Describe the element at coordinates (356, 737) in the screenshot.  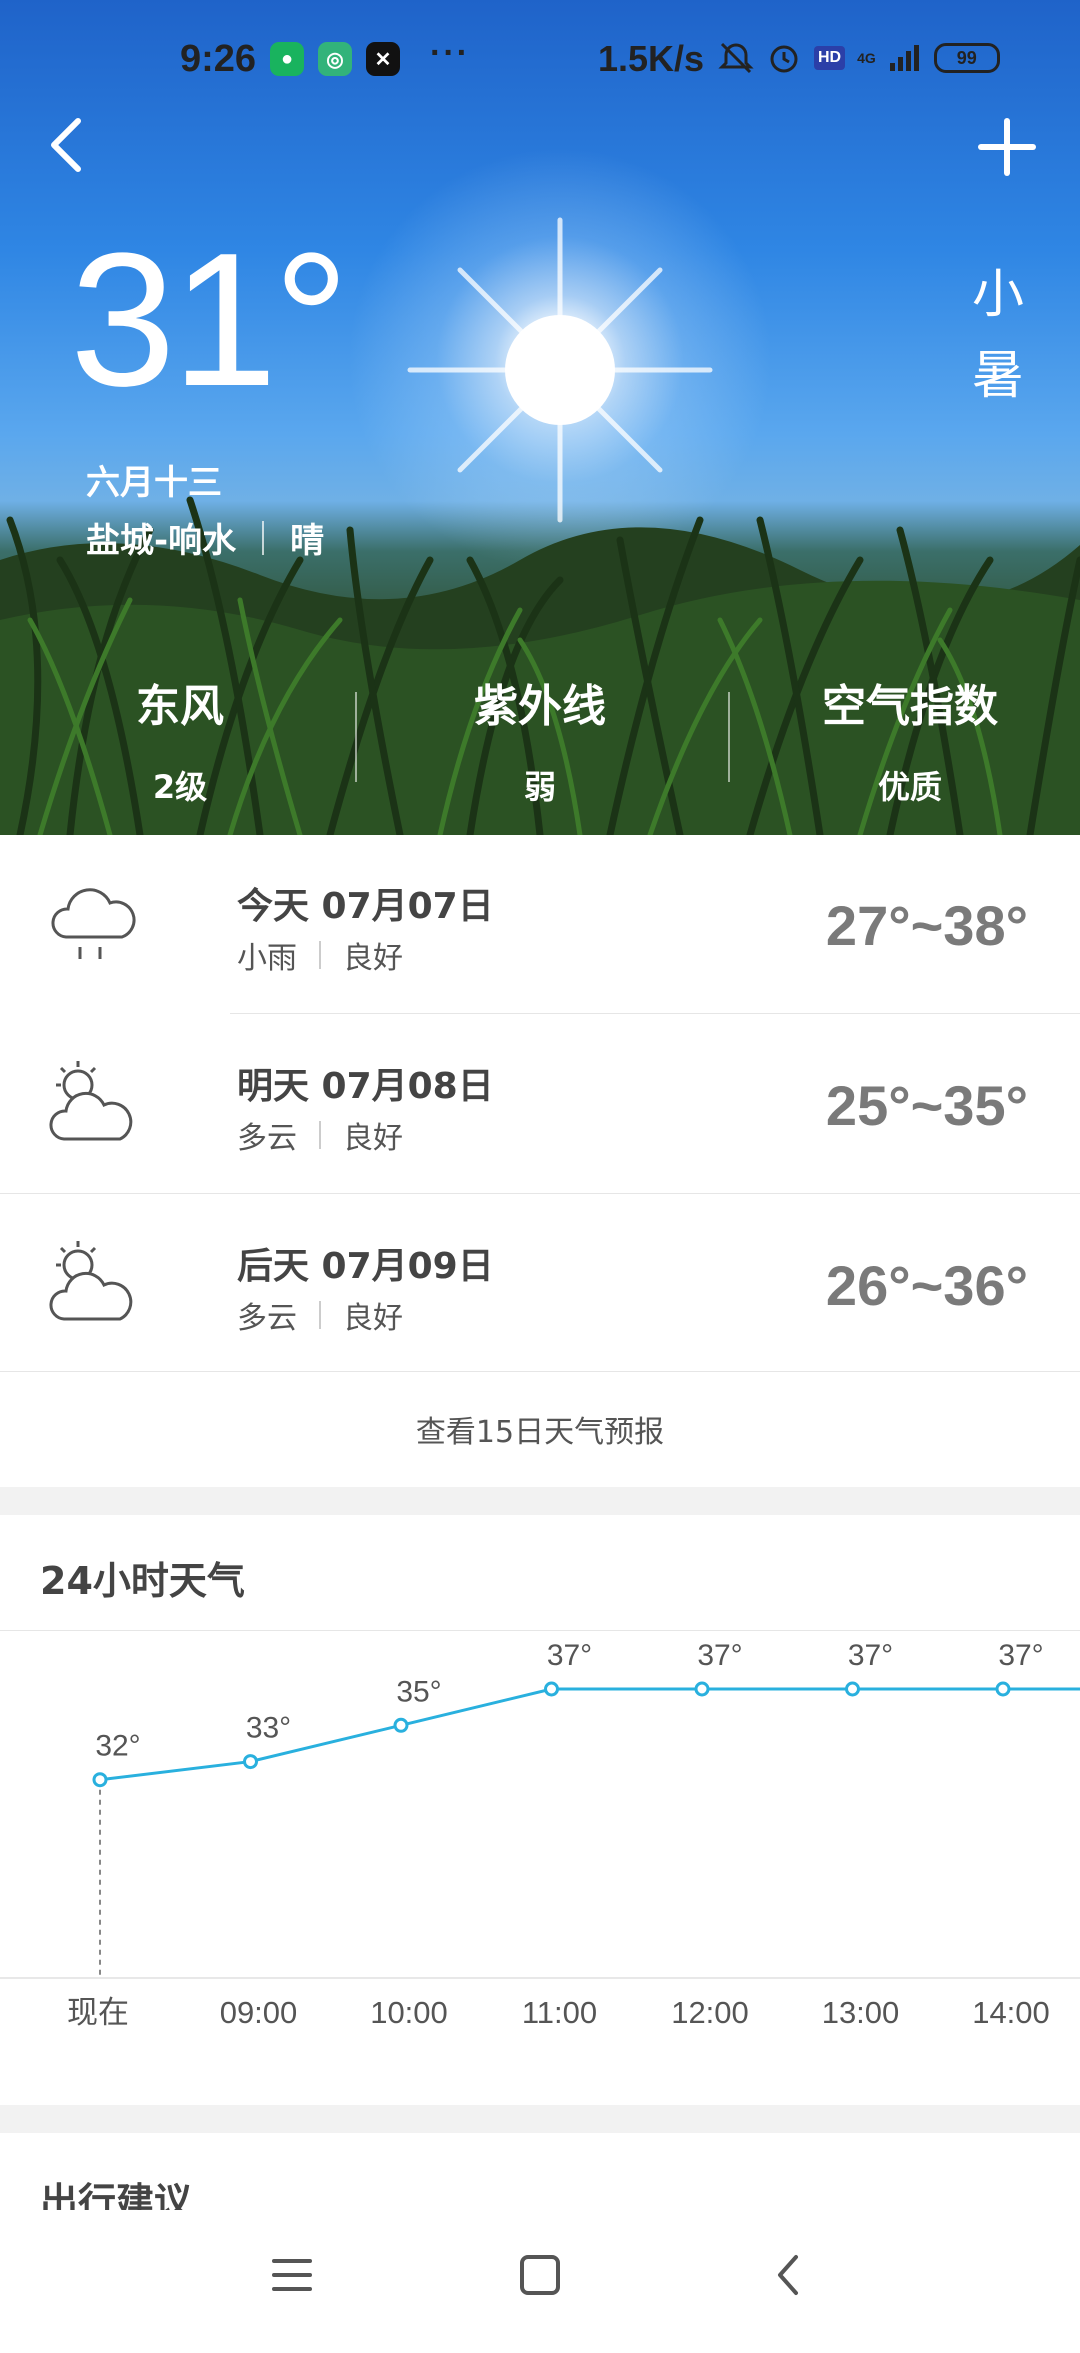
I see `index-divider` at that location.